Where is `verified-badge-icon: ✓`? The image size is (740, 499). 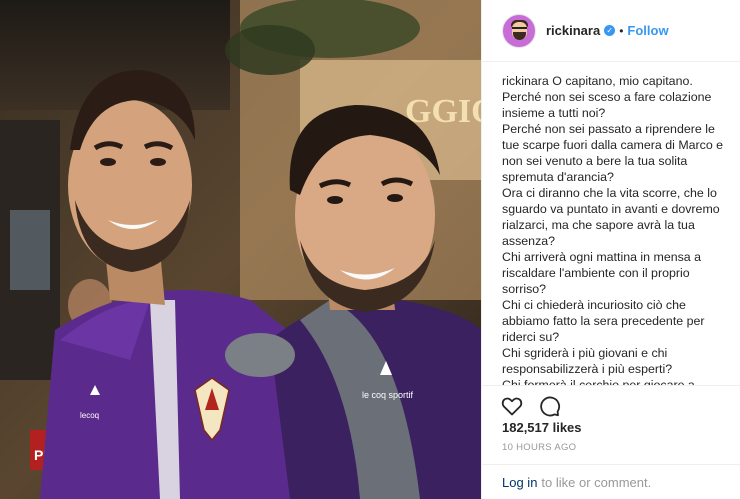 verified-badge-icon: ✓ is located at coordinates (610, 30).